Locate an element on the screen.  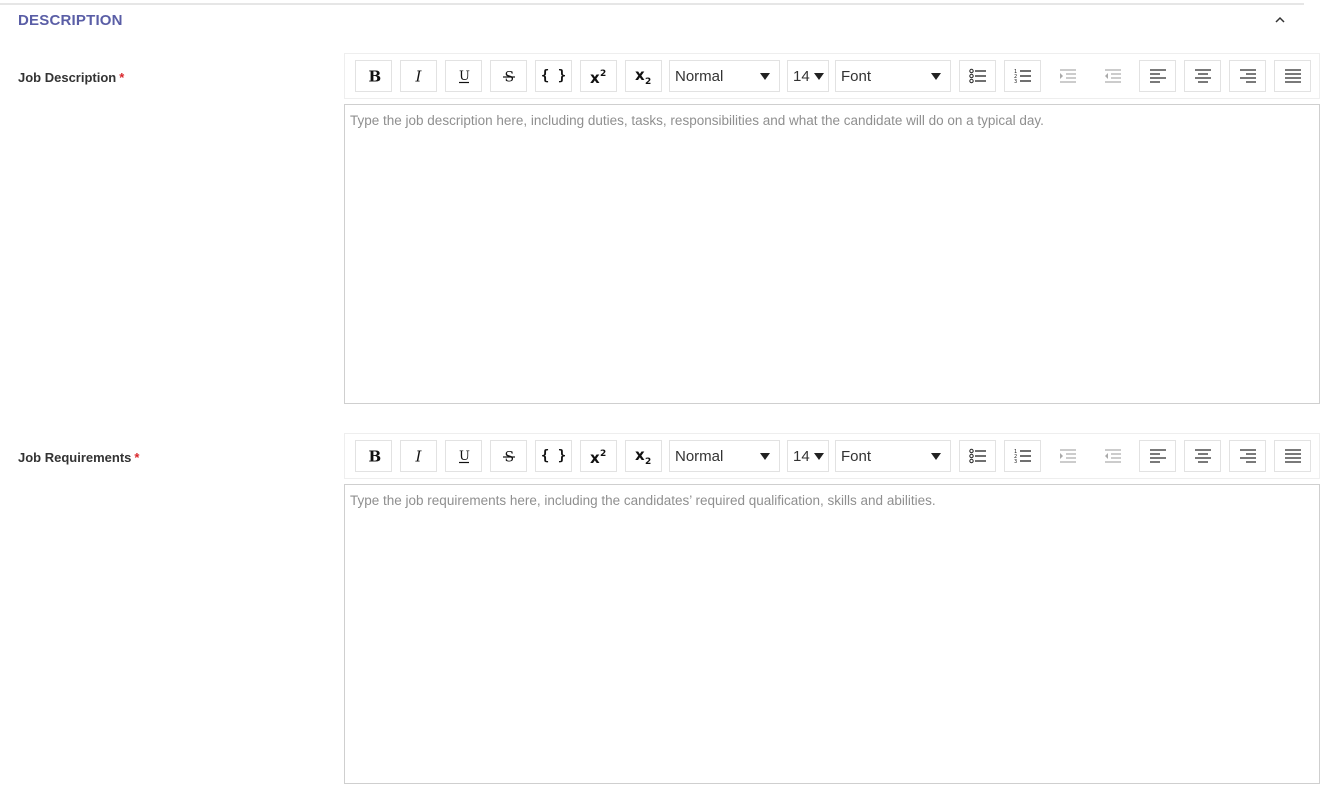
numbered-list-icon: 123 is located at coordinates (1022, 456).